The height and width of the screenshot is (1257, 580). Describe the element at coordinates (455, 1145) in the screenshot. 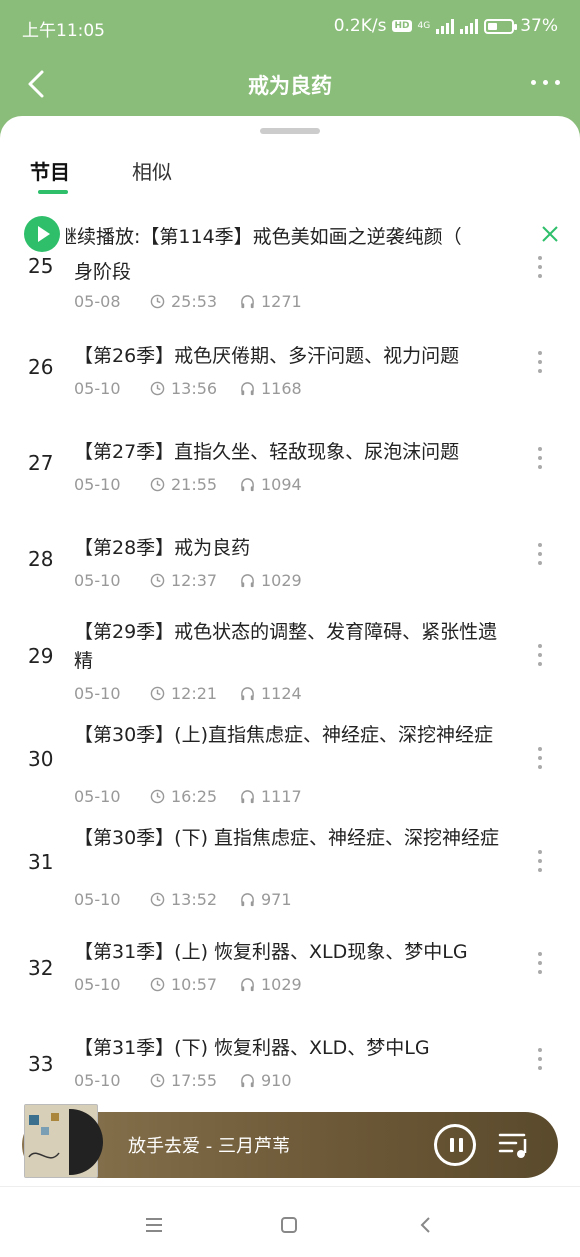

I see `pause-icon` at that location.